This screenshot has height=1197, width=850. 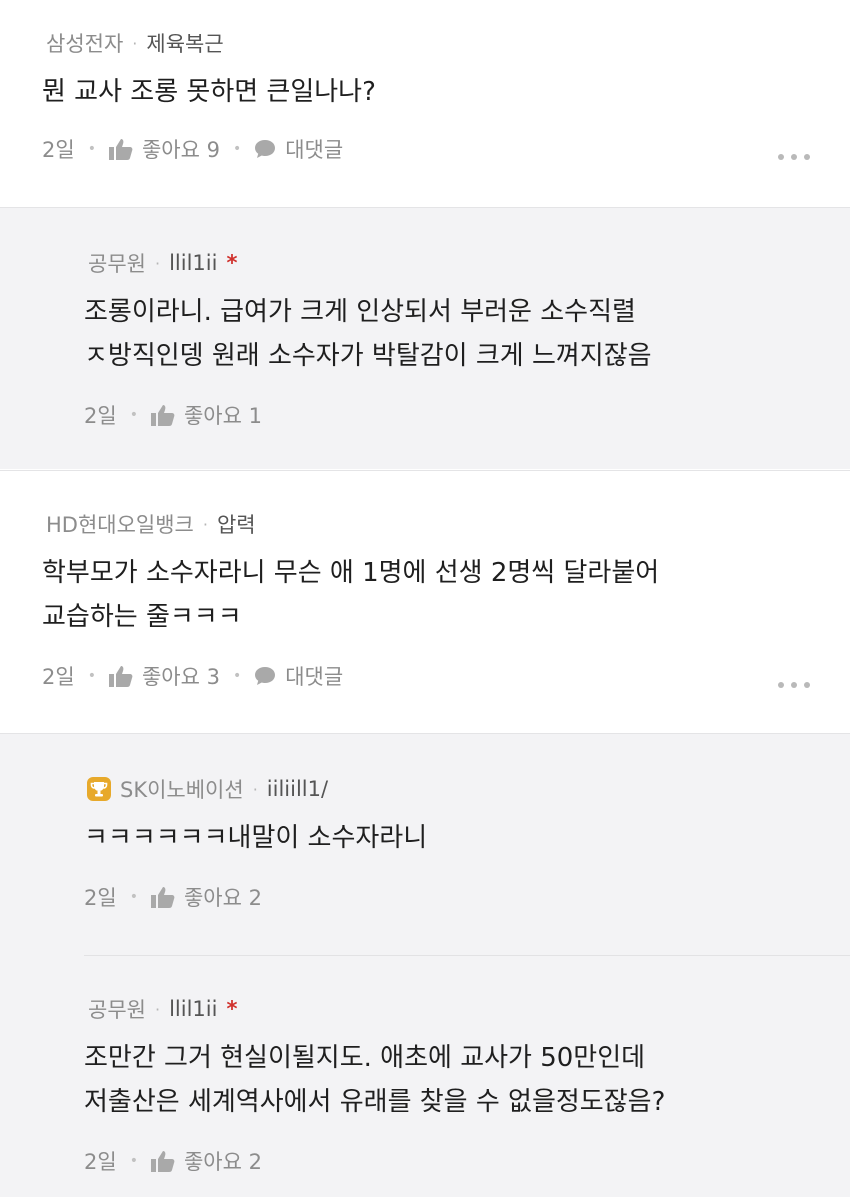 I want to click on comment-author: HD현대오일뱅크 · 압력, so click(x=151, y=524).